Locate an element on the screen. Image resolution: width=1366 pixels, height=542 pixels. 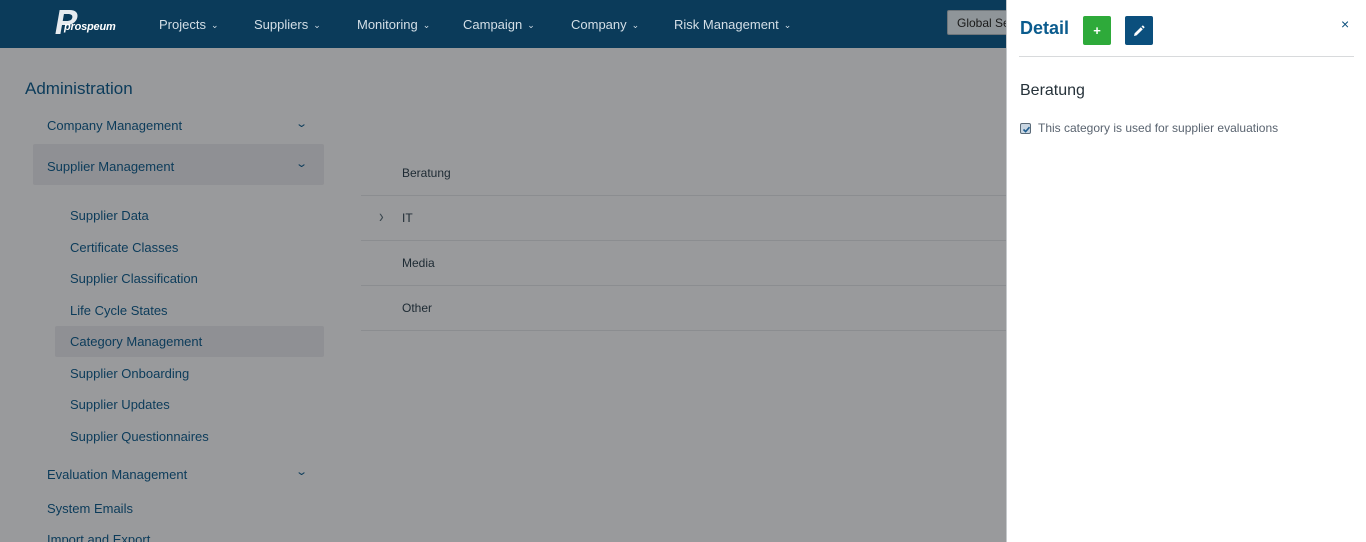
prospeum-logo: prospeum is located at coordinates (85, 23).